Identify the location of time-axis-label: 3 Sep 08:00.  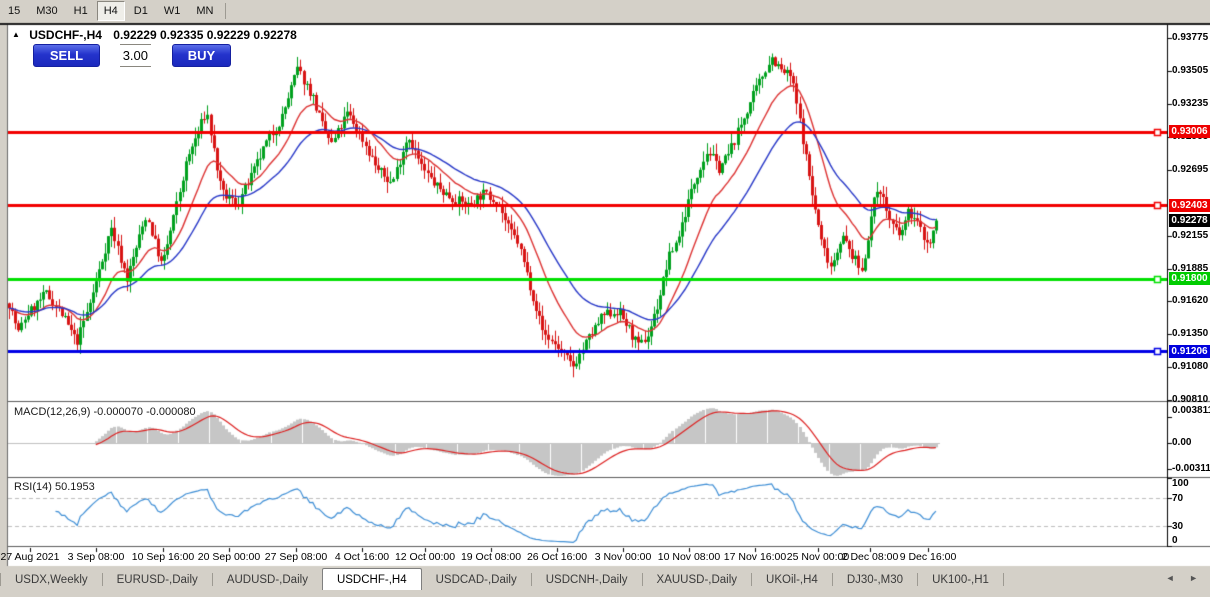
(96, 557).